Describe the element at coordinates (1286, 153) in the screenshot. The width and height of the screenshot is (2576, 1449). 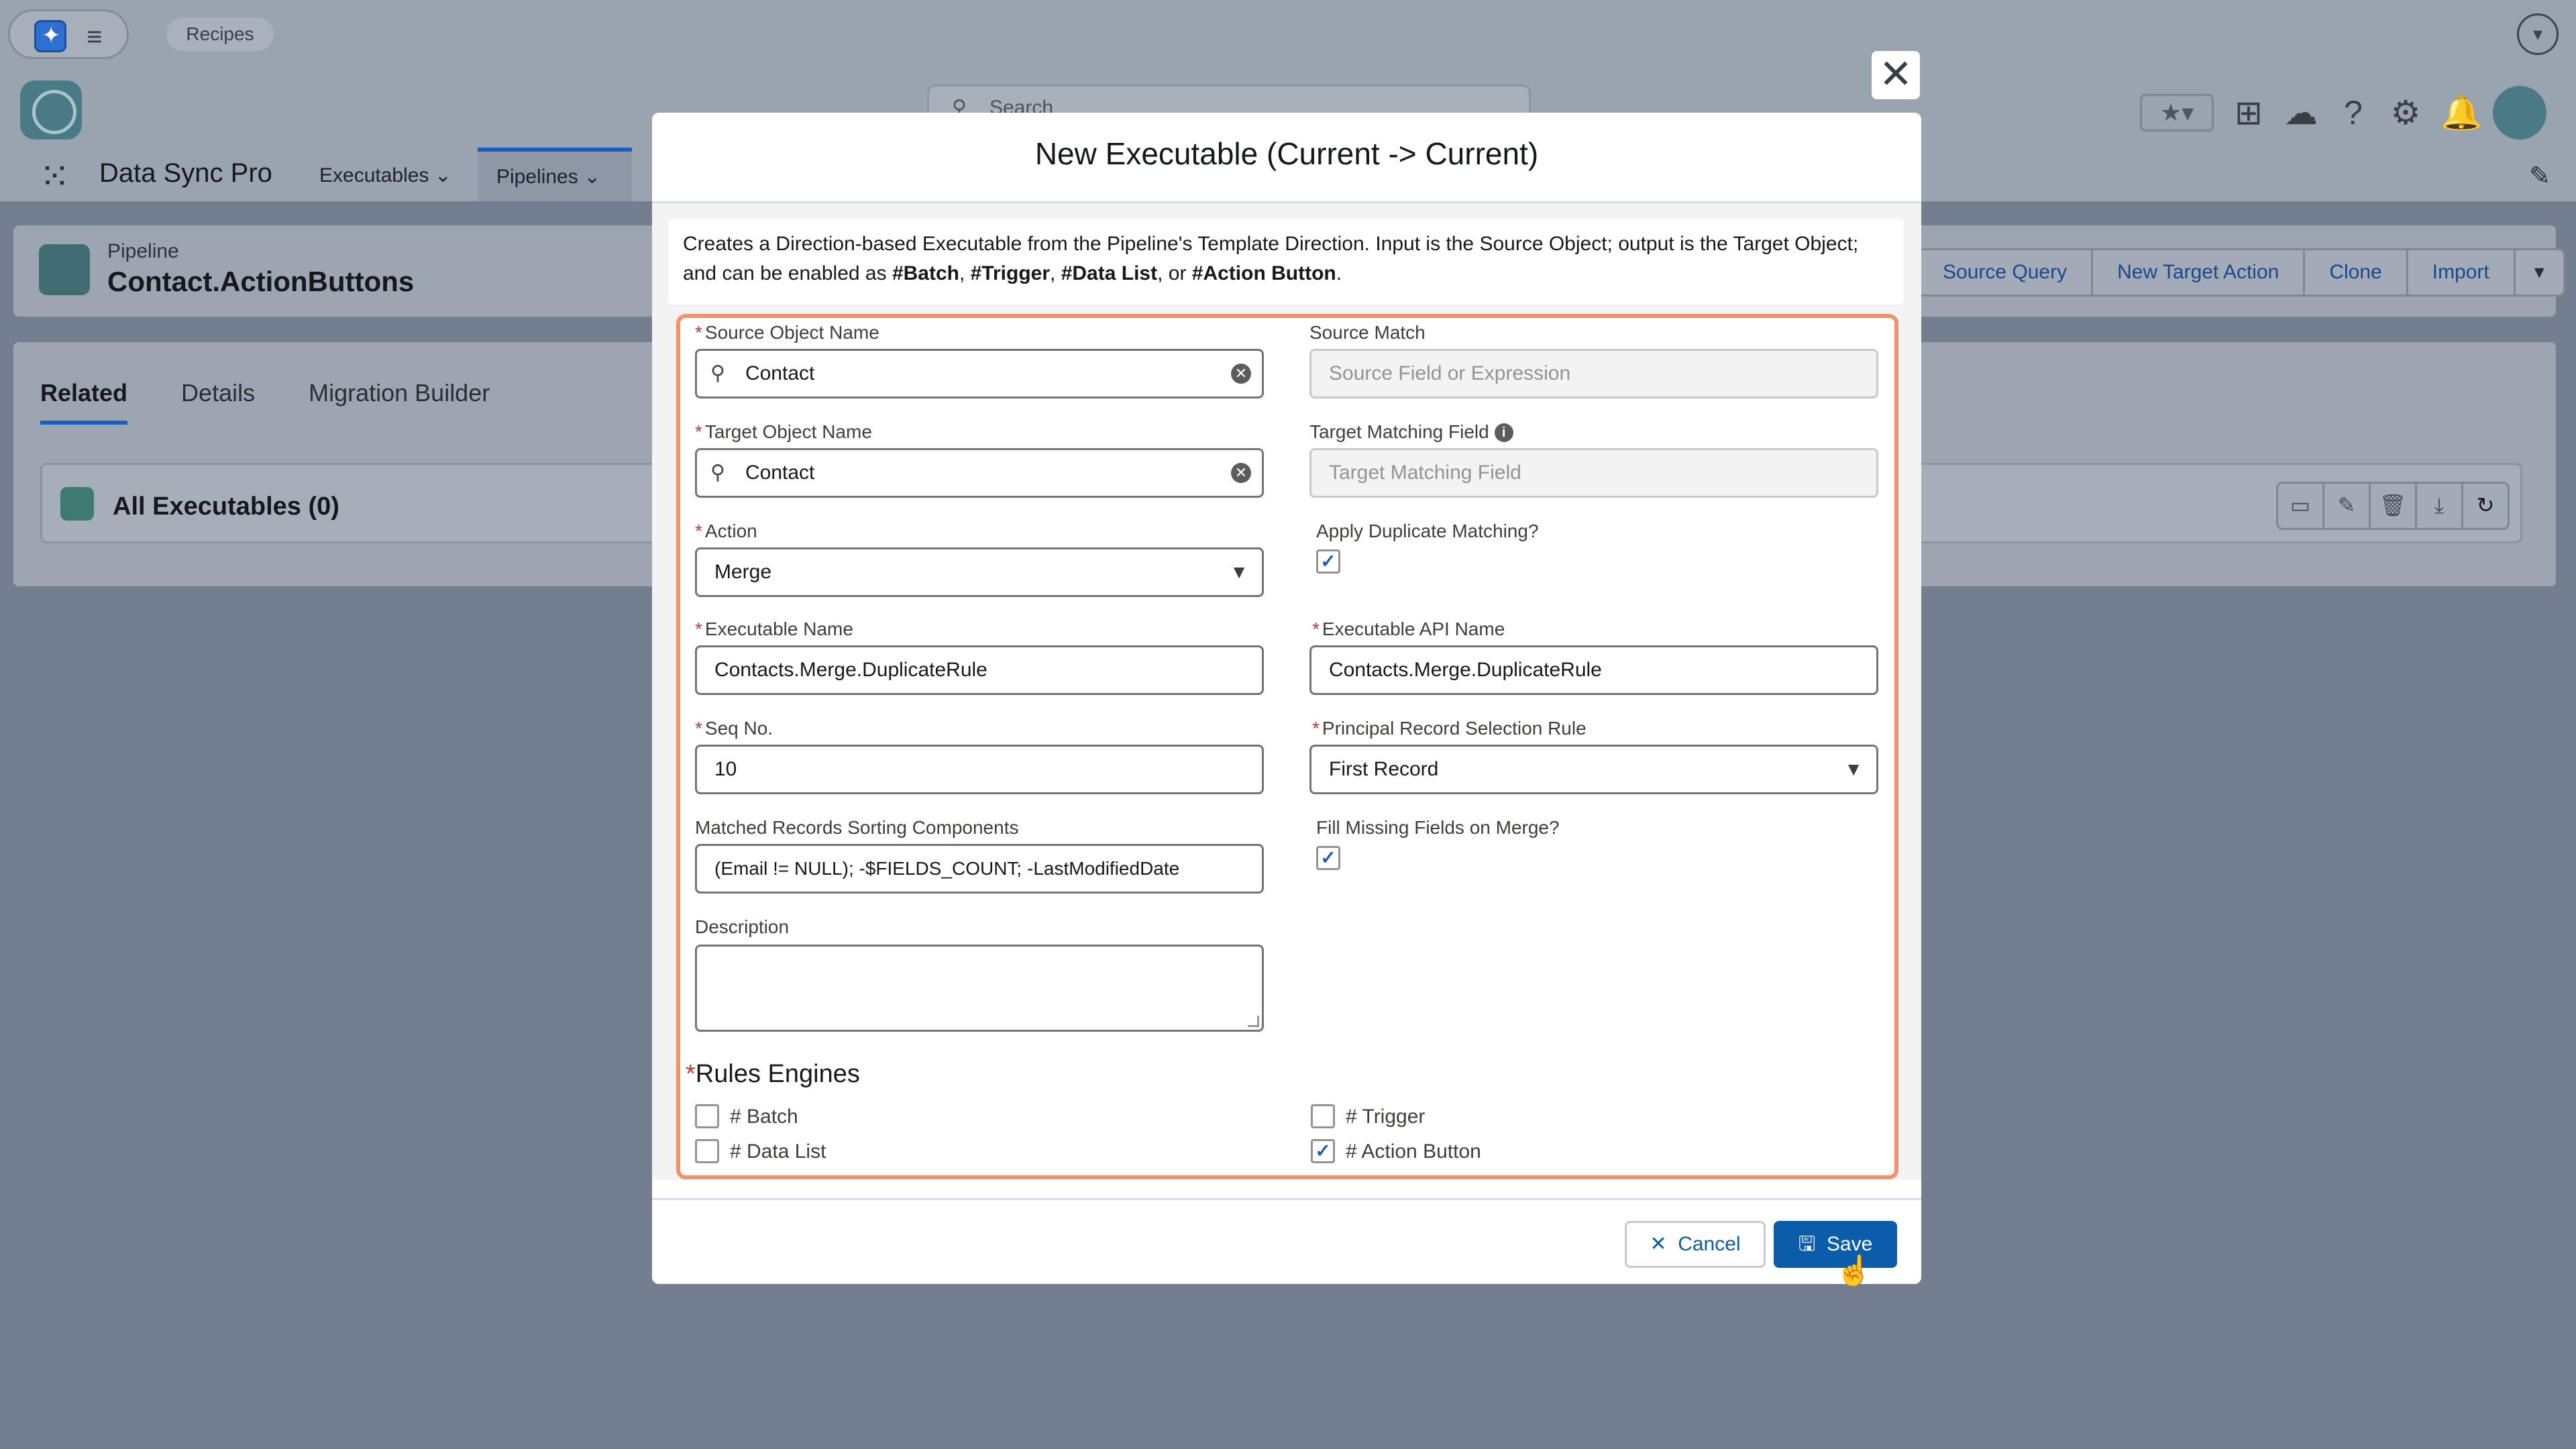
I see `modal-title: New Executable (Current -> Current)` at that location.